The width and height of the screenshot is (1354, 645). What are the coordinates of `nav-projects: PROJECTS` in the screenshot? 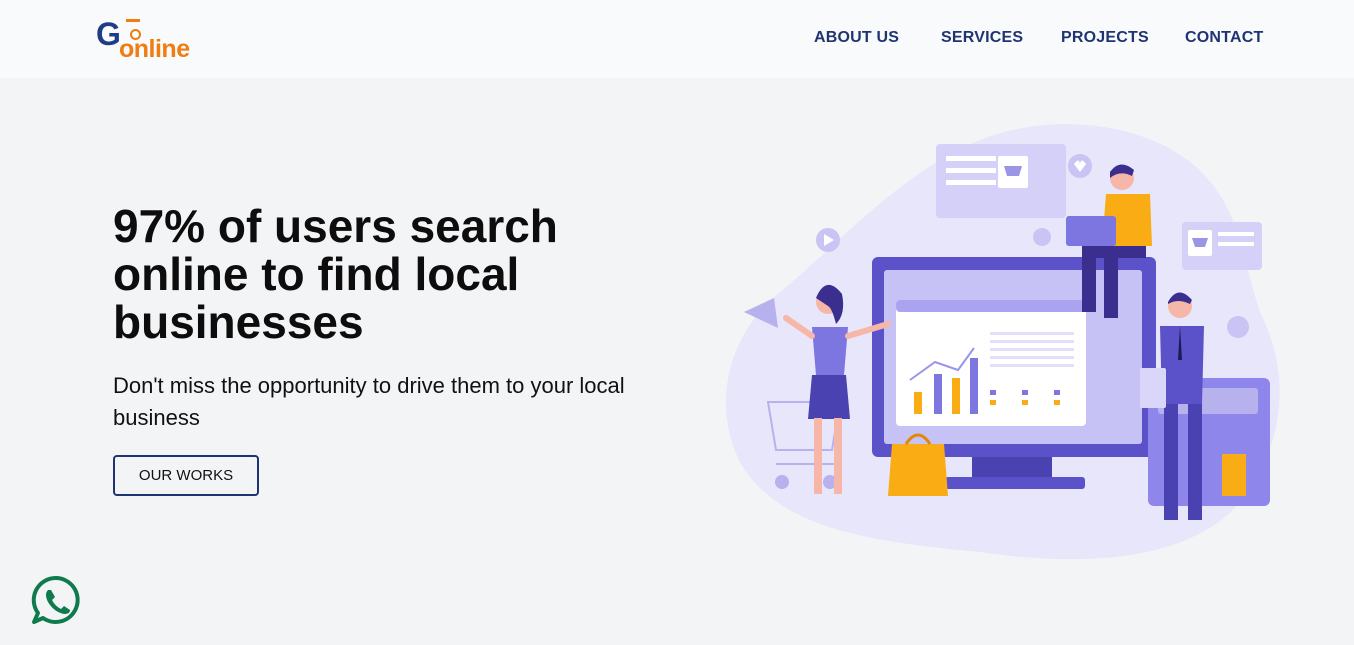 It's located at (1105, 38).